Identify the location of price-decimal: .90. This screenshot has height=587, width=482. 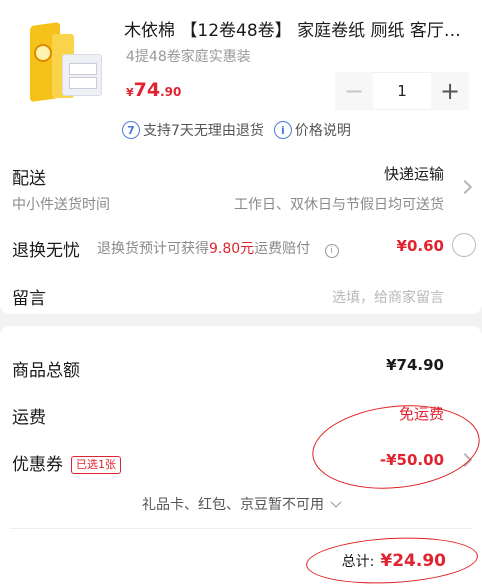
(171, 92).